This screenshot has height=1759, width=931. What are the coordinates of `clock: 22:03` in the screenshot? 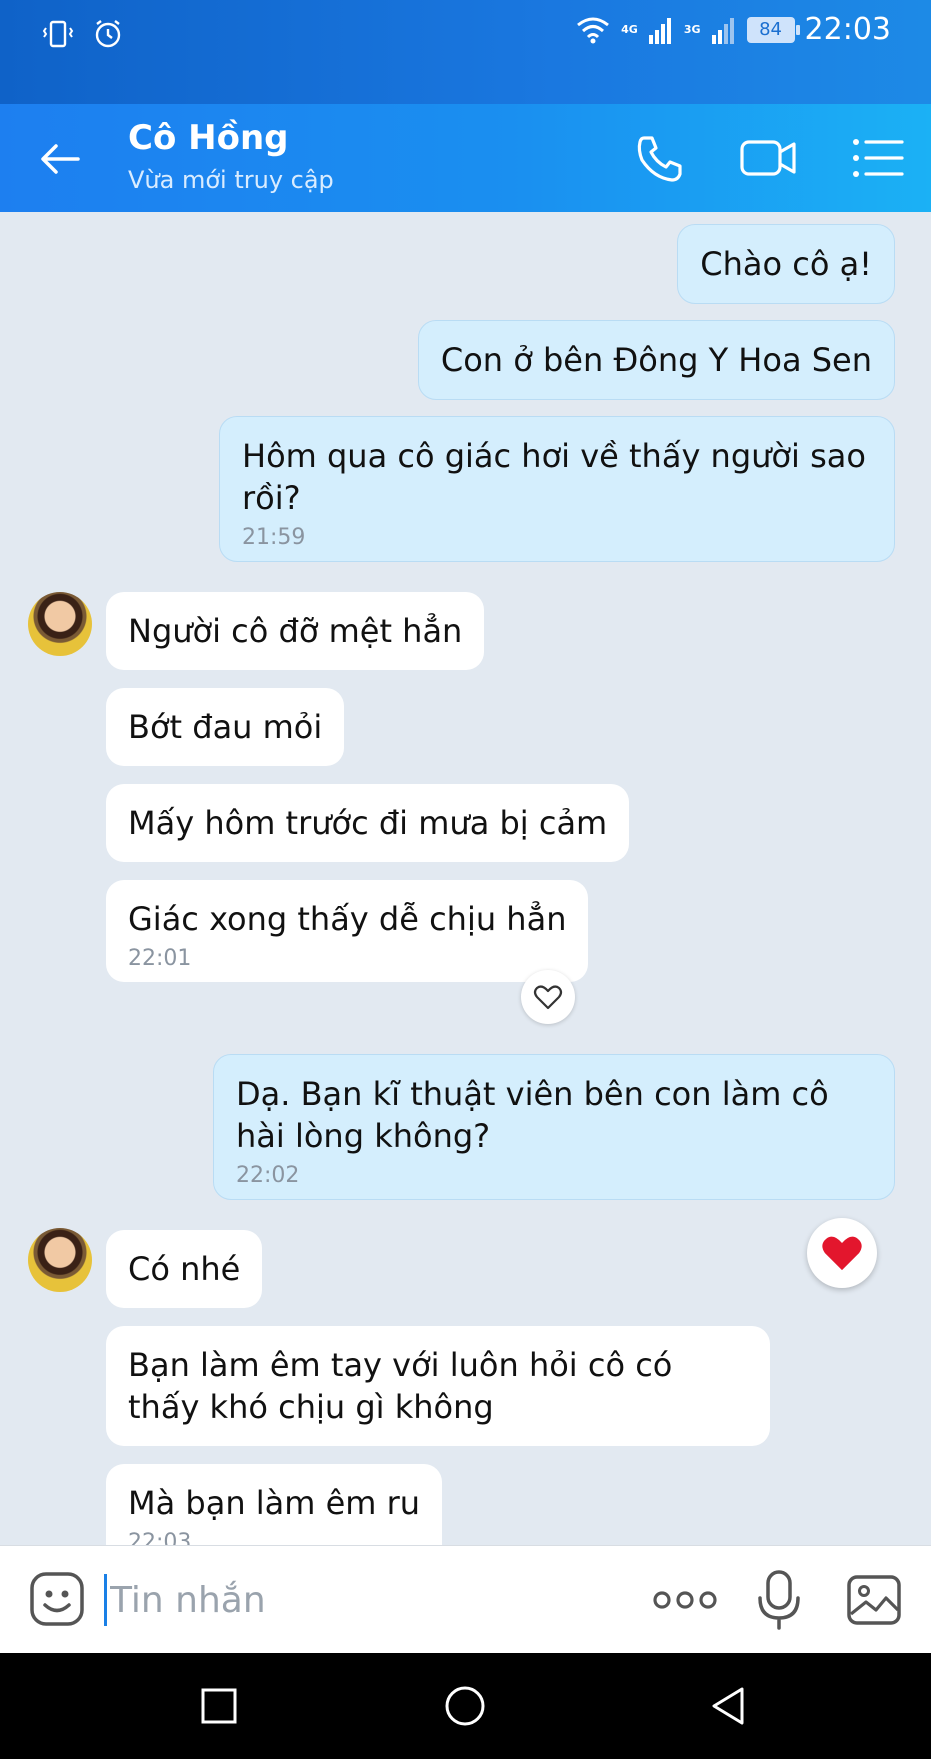 It's located at (847, 29).